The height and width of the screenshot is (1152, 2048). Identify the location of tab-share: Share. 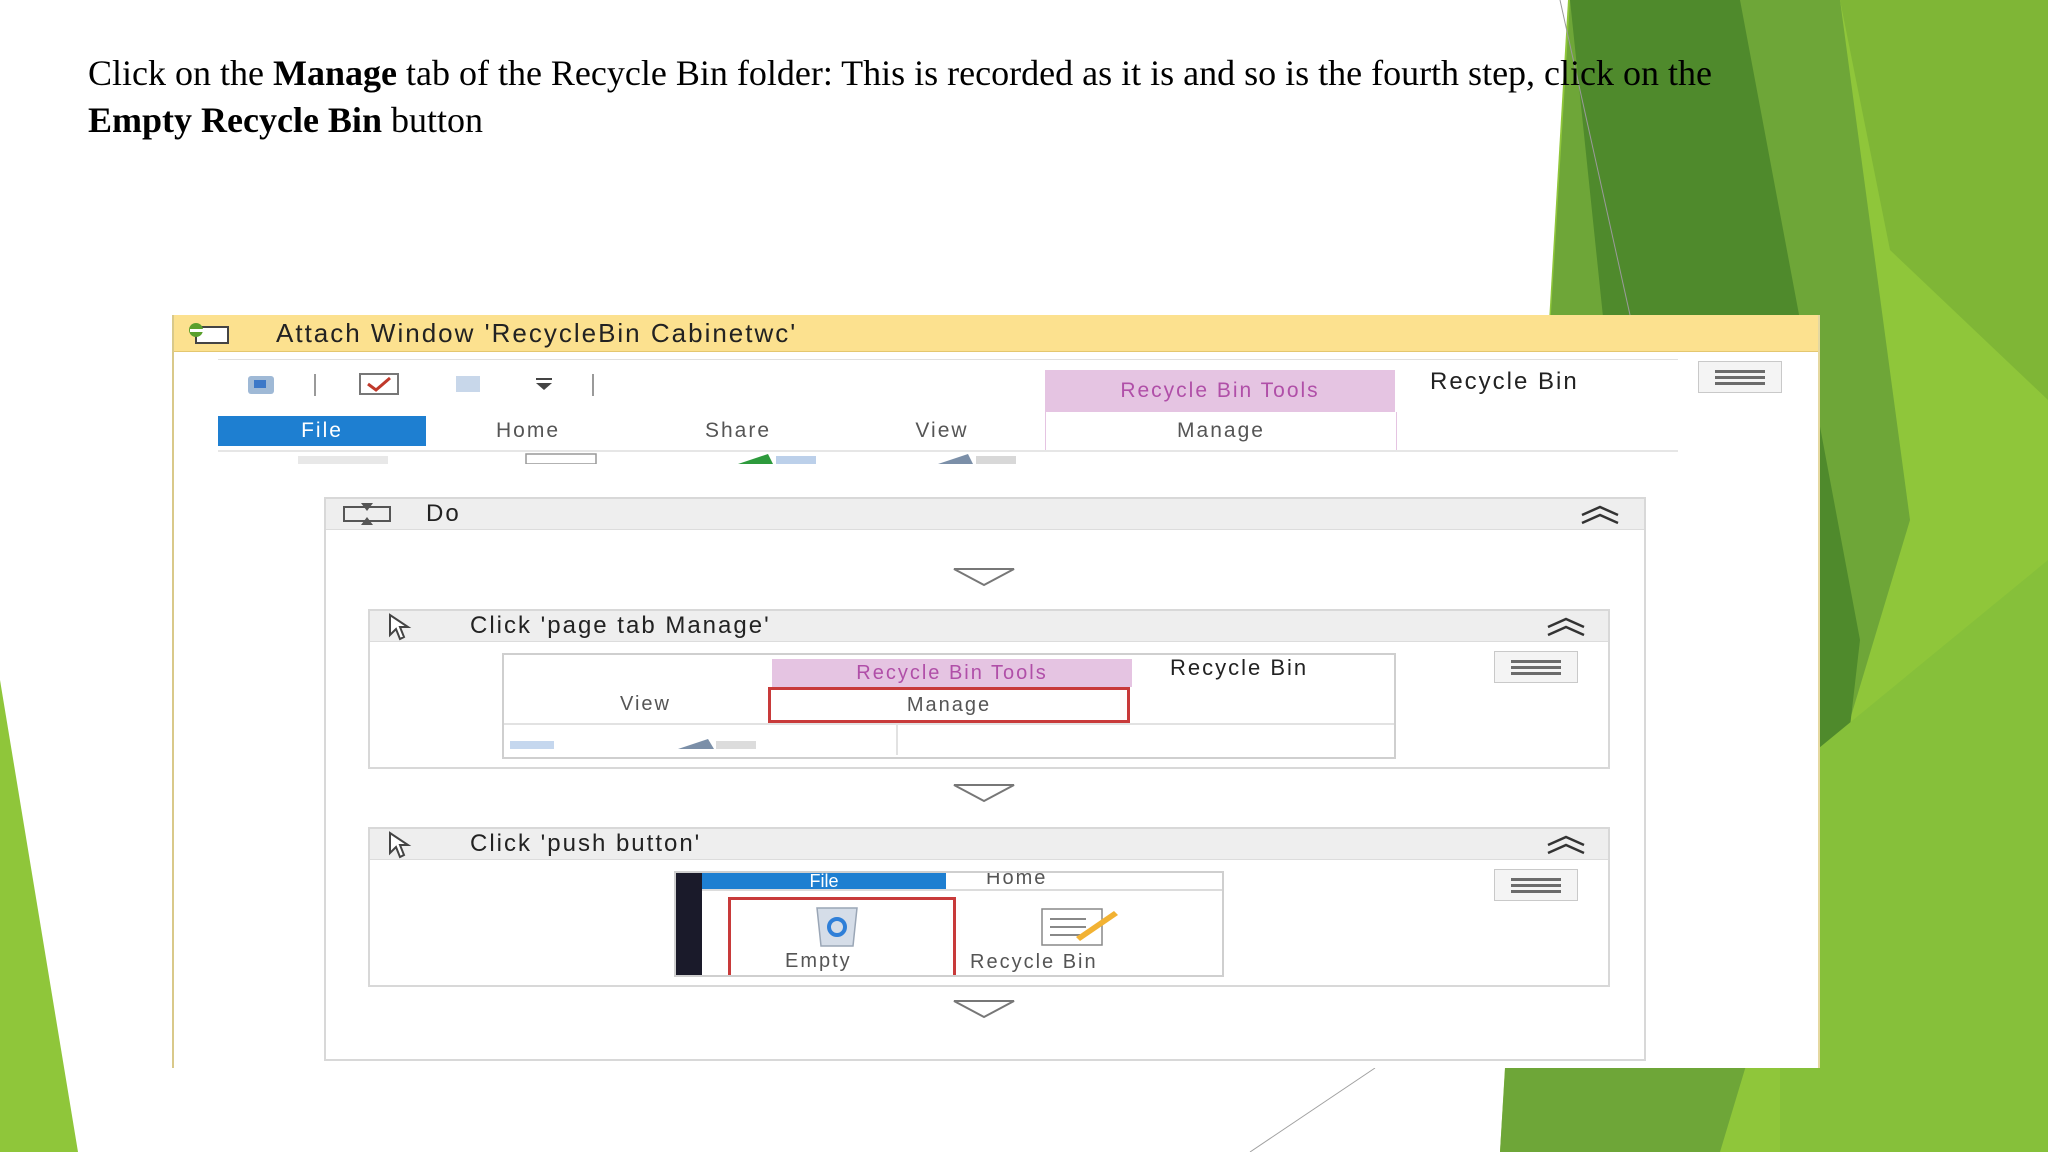
(738, 431).